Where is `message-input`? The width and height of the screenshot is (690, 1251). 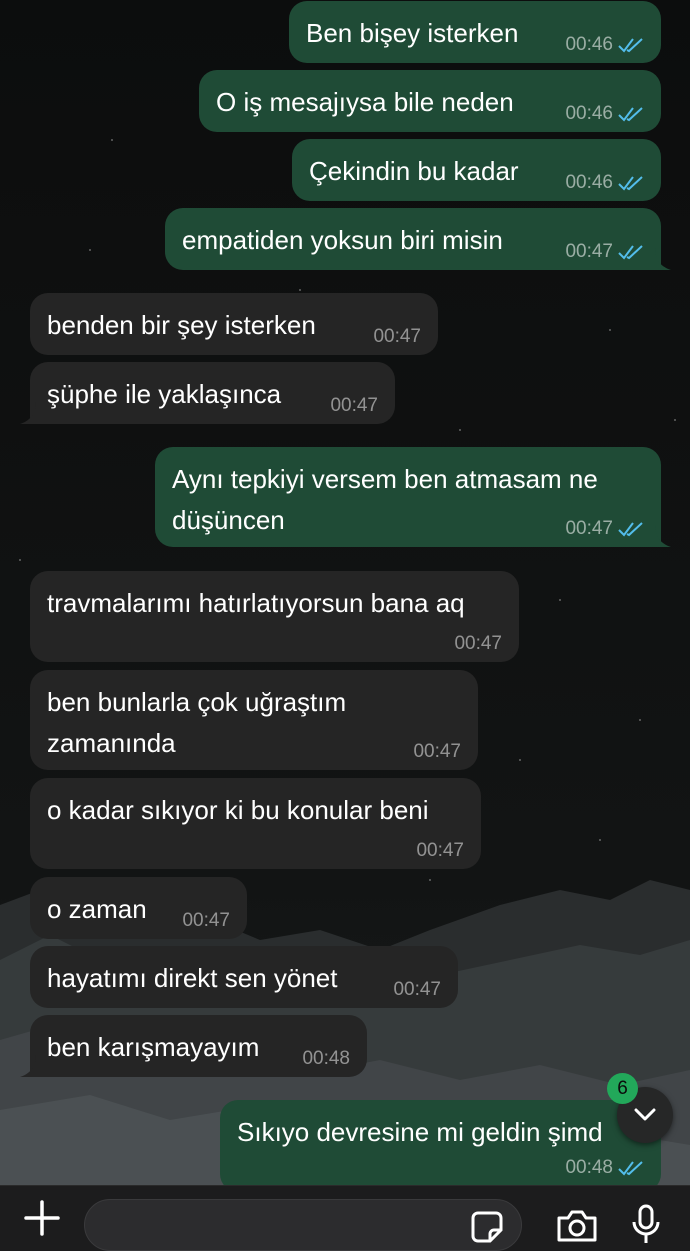 message-input is located at coordinates (303, 1225).